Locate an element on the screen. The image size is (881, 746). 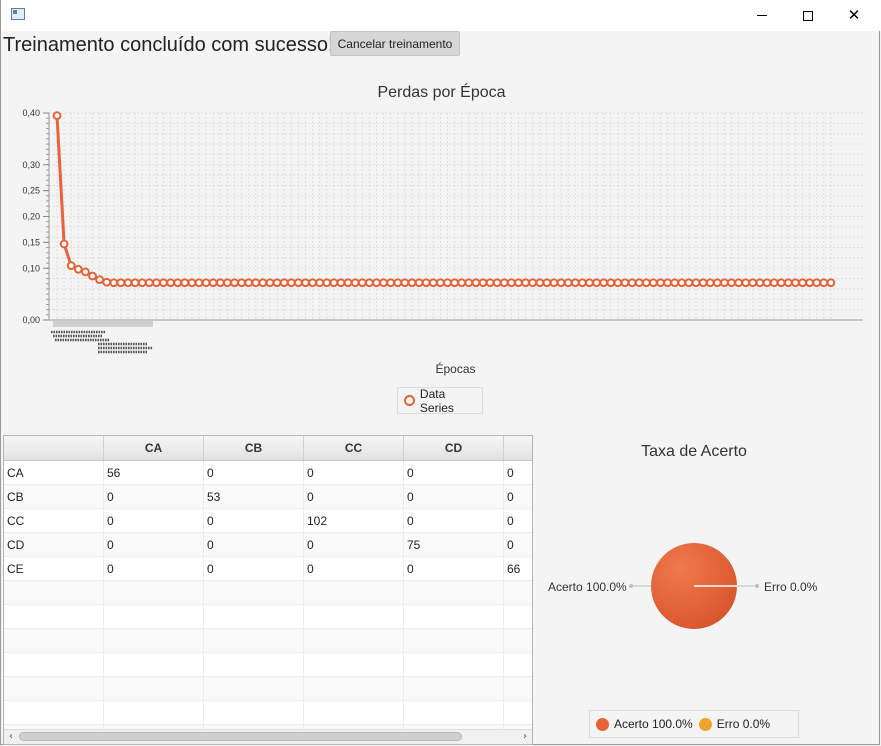
app-icon is located at coordinates (18, 14).